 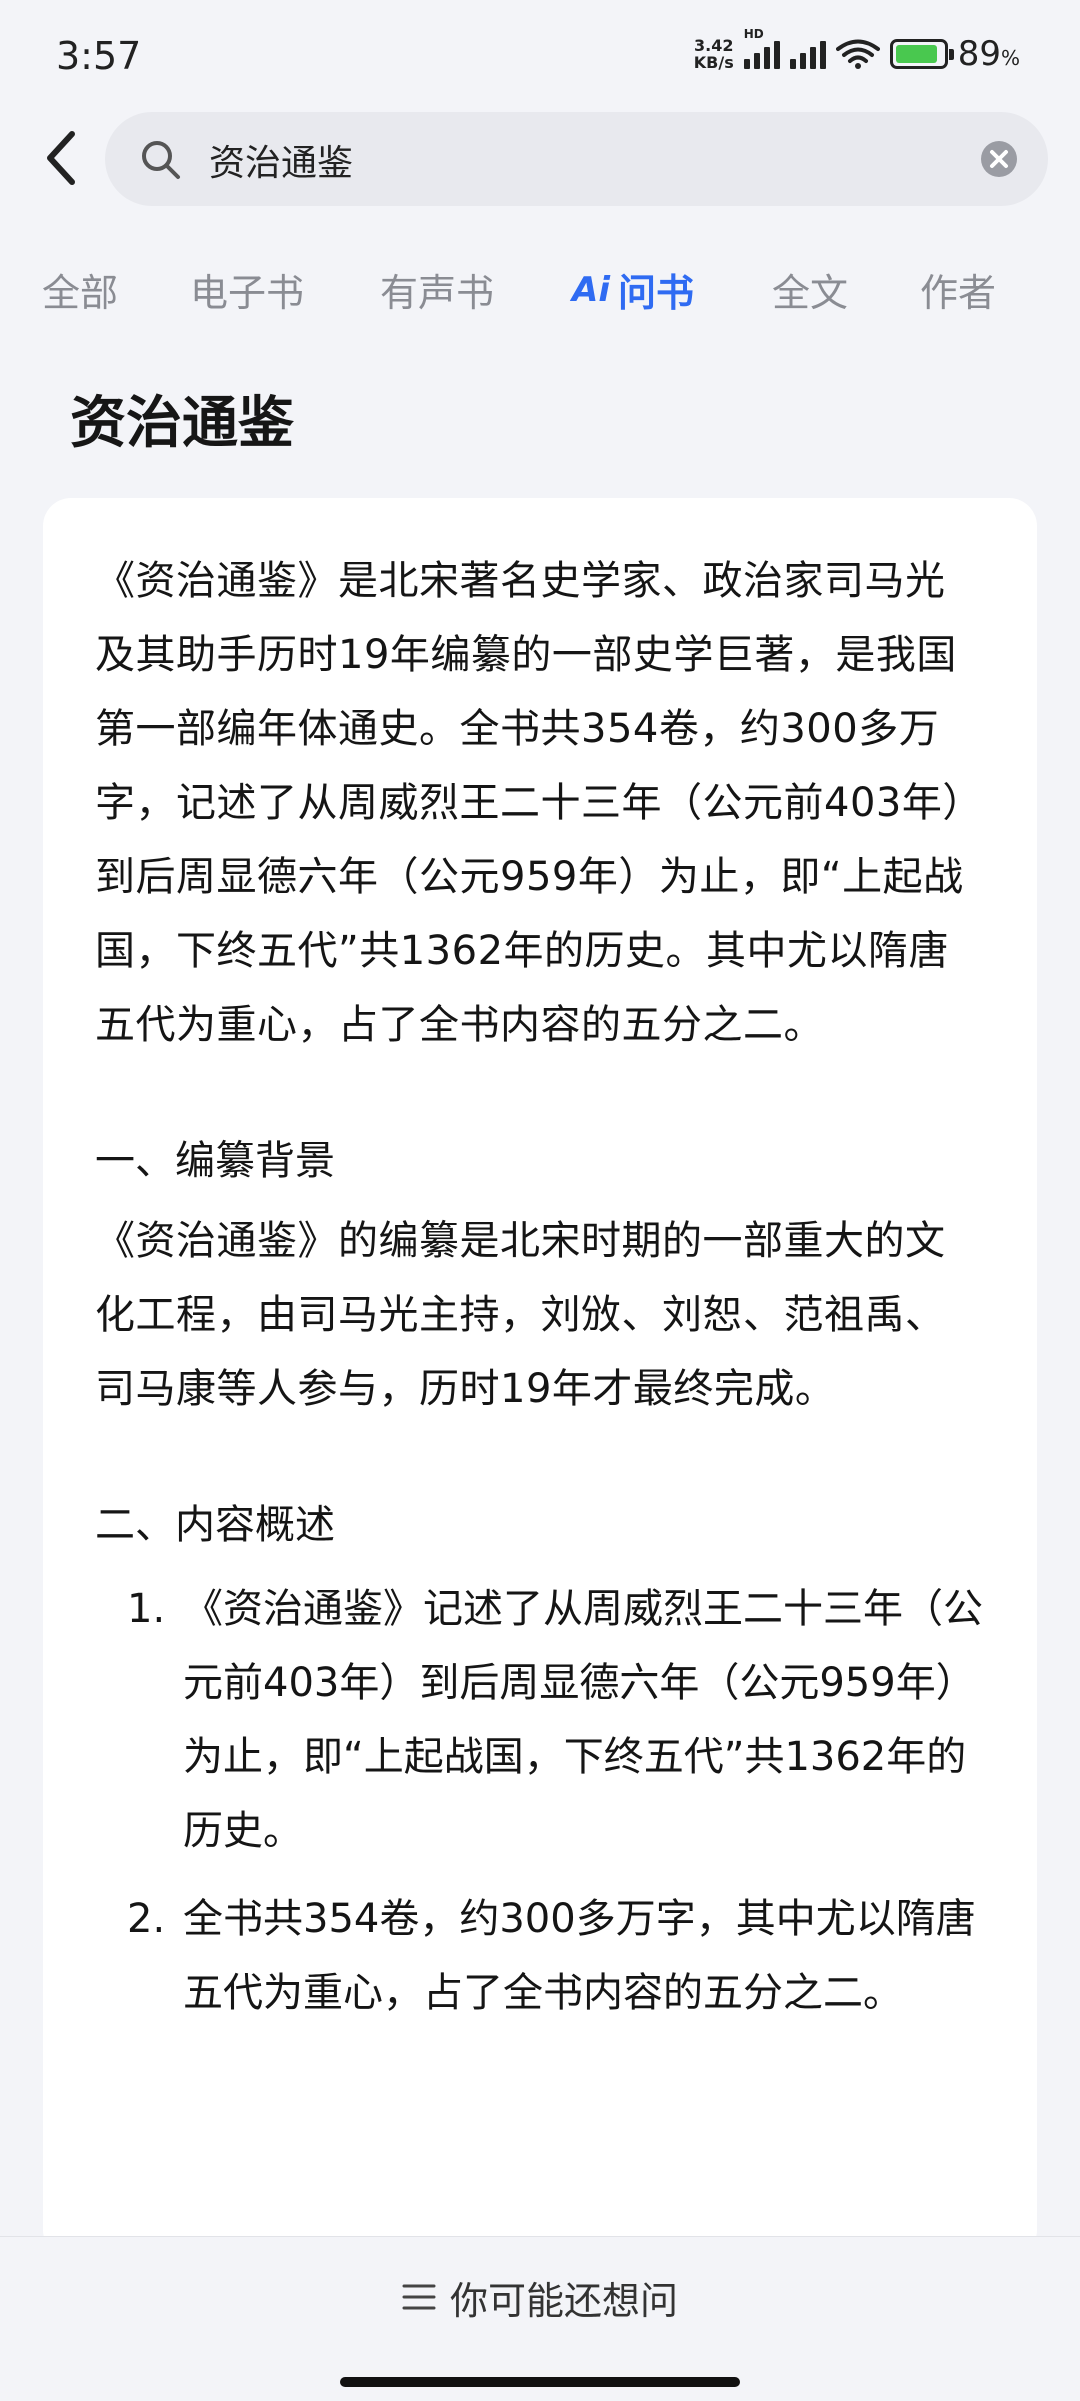 I want to click on list-item-number: 2., so click(x=146, y=1919).